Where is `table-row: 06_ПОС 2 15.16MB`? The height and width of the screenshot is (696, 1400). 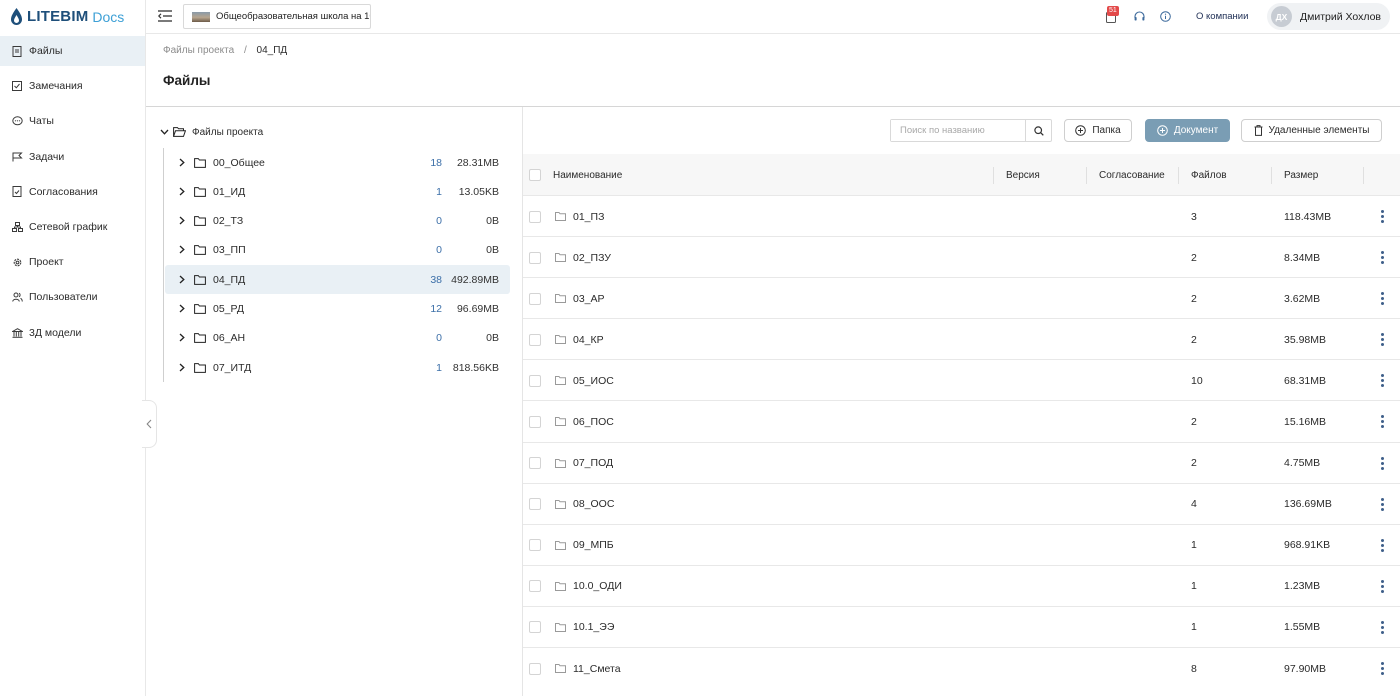
table-row: 06_ПОС 2 15.16MB is located at coordinates (961, 422).